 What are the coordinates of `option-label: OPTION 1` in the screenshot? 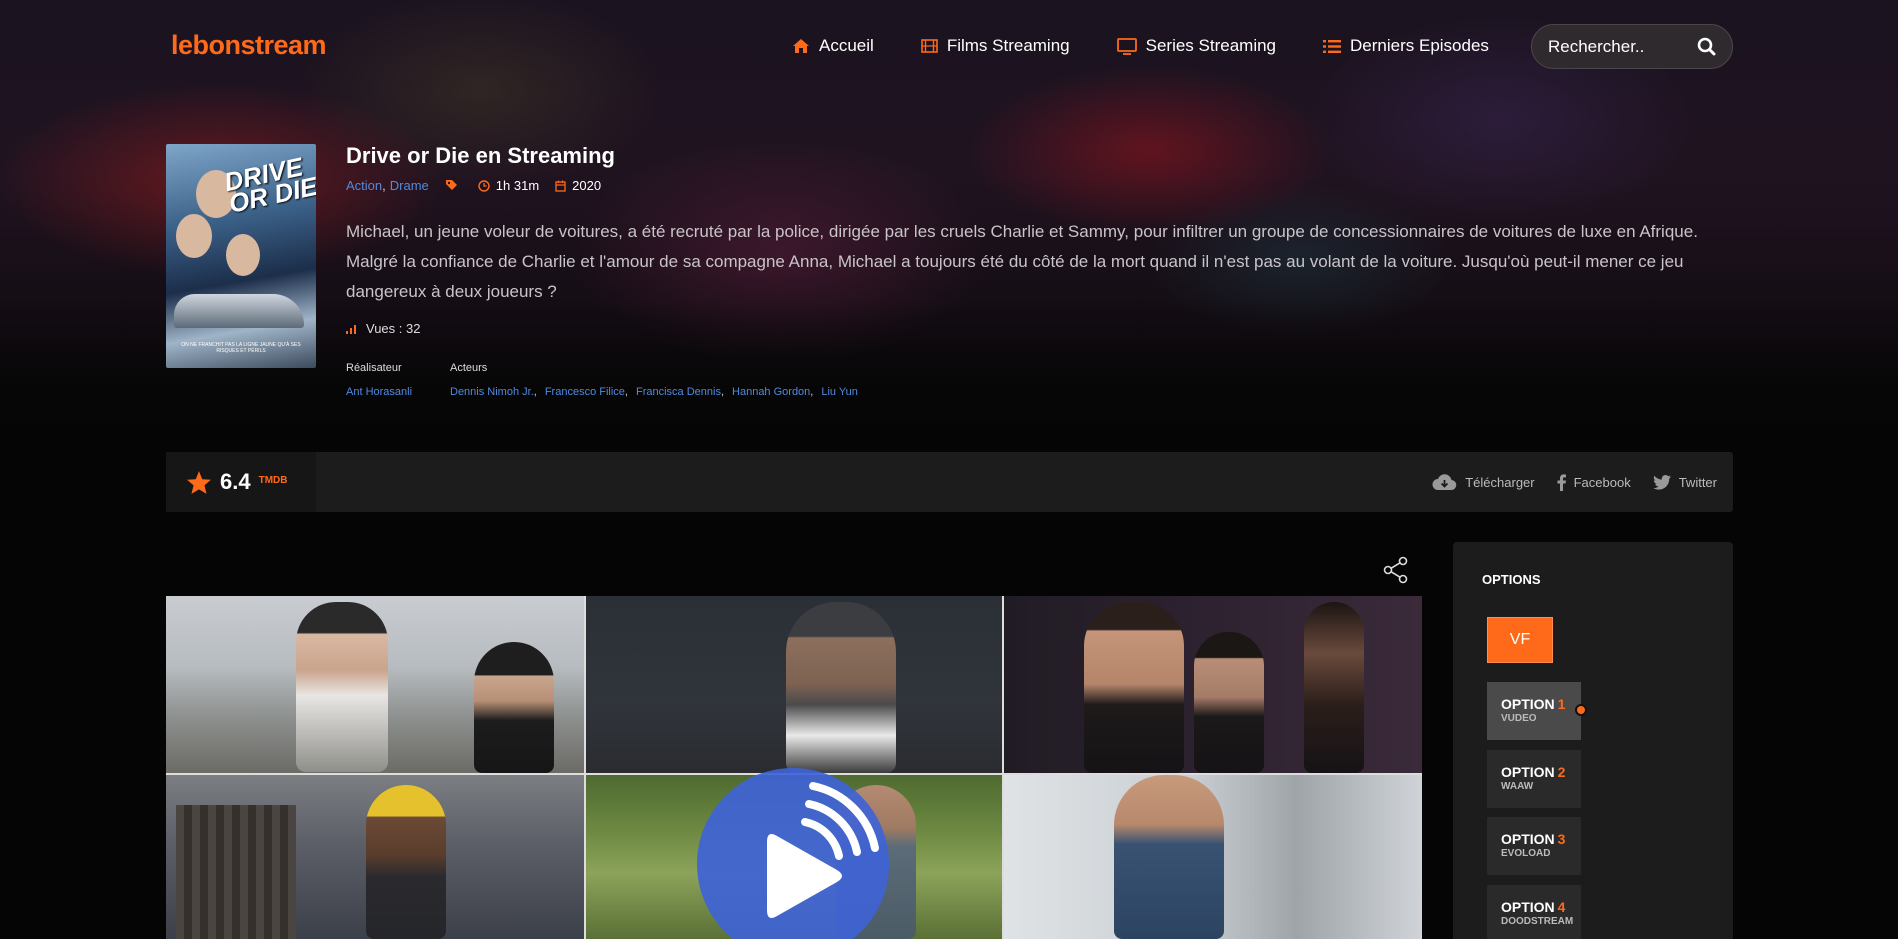 It's located at (1533, 704).